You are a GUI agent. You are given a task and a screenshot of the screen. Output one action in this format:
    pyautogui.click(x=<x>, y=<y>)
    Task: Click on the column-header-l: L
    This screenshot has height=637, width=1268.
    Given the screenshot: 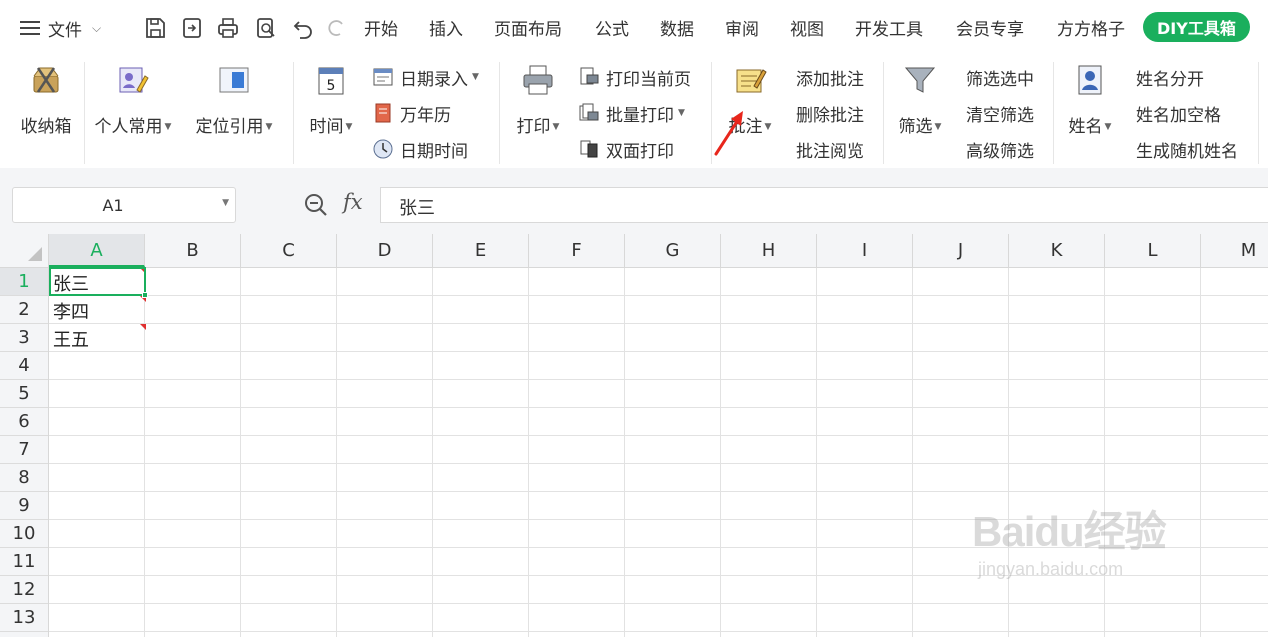 What is the action you would take?
    pyautogui.click(x=1153, y=250)
    